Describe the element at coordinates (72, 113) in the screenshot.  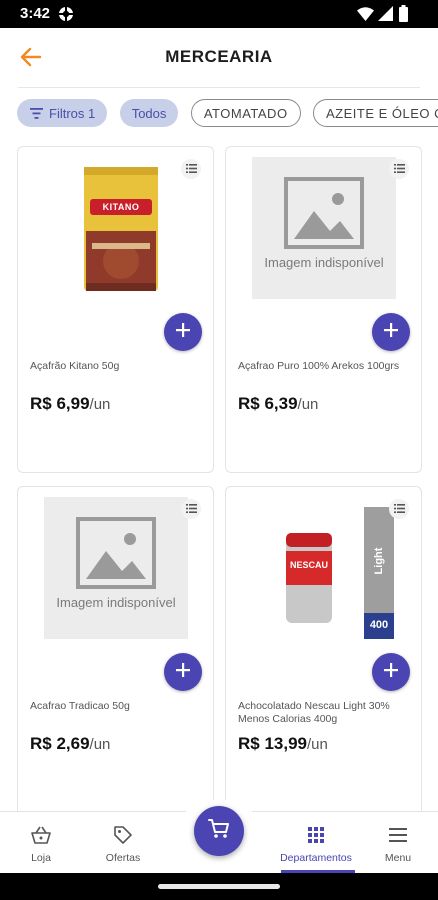
I see `filters-chip-label: Filtros 1` at that location.